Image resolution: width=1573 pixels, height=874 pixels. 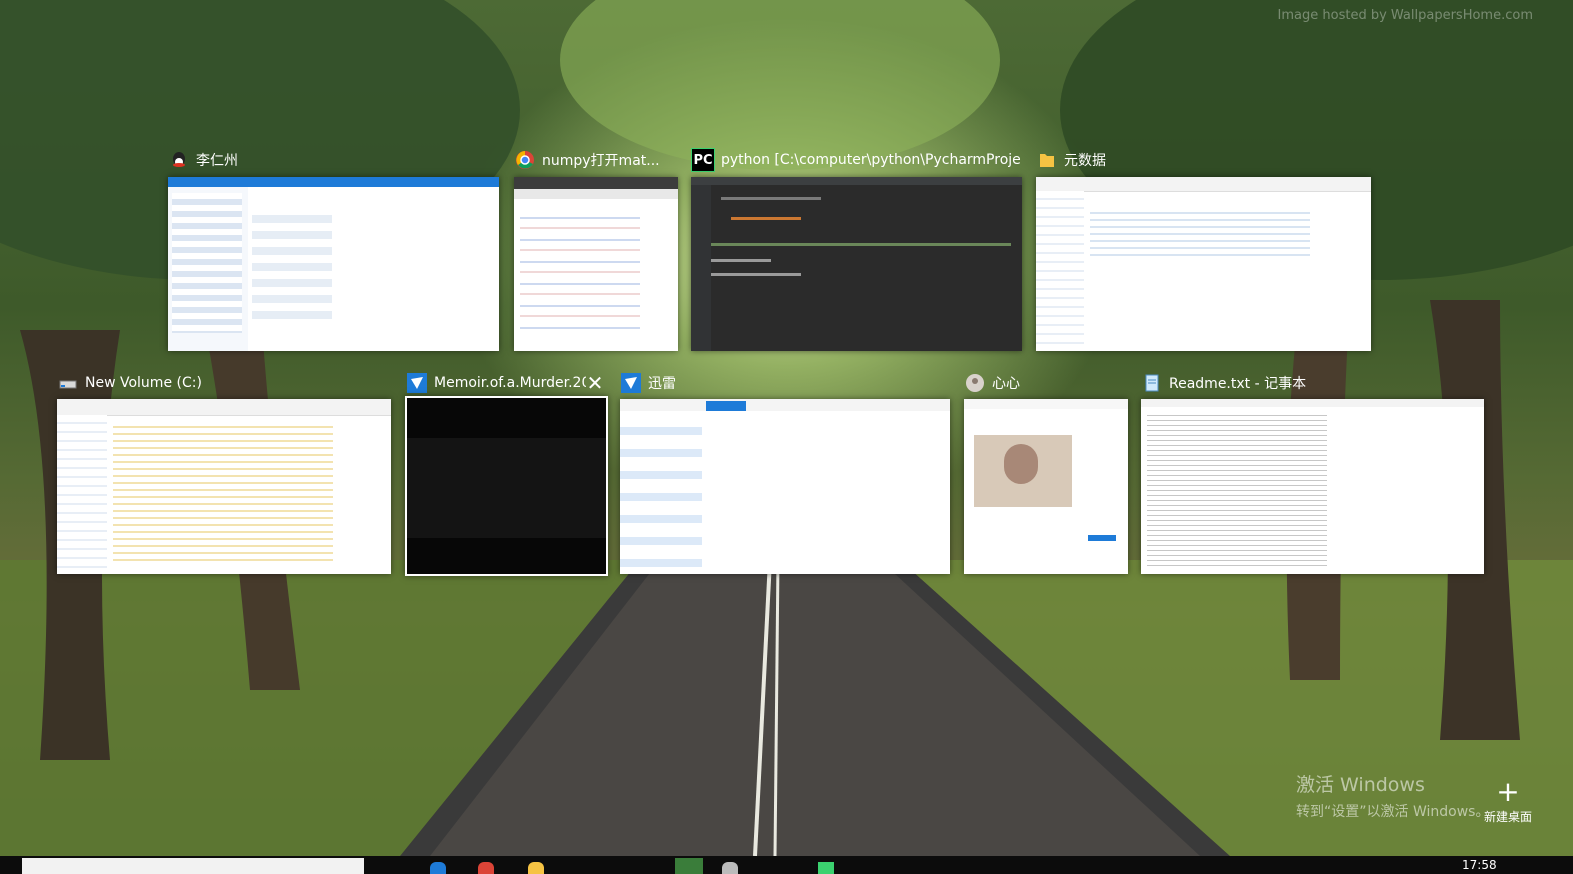 I want to click on window-title-text: New Volume (C:), so click(x=143, y=383).